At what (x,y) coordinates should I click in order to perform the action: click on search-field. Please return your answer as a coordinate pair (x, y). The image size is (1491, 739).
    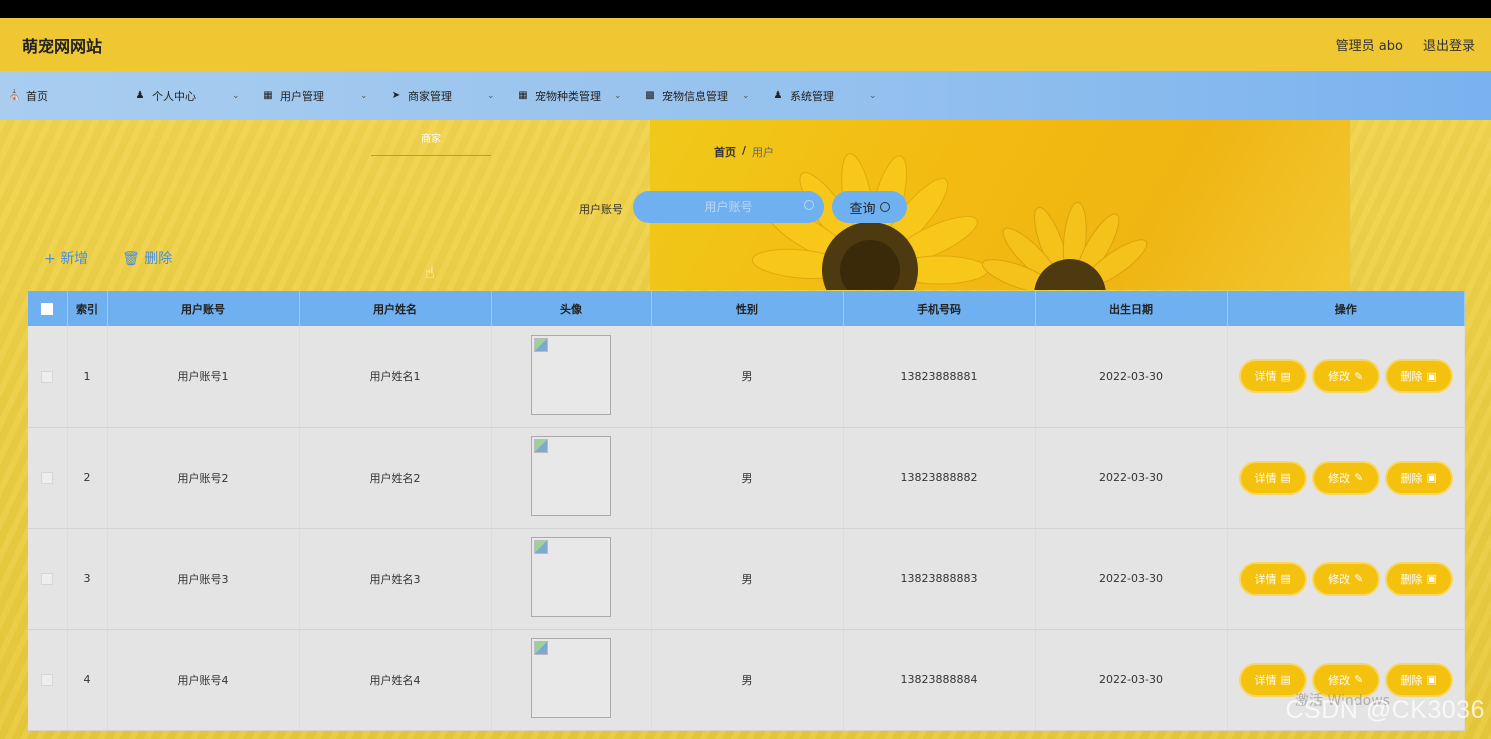
    Looking at the image, I should click on (728, 207).